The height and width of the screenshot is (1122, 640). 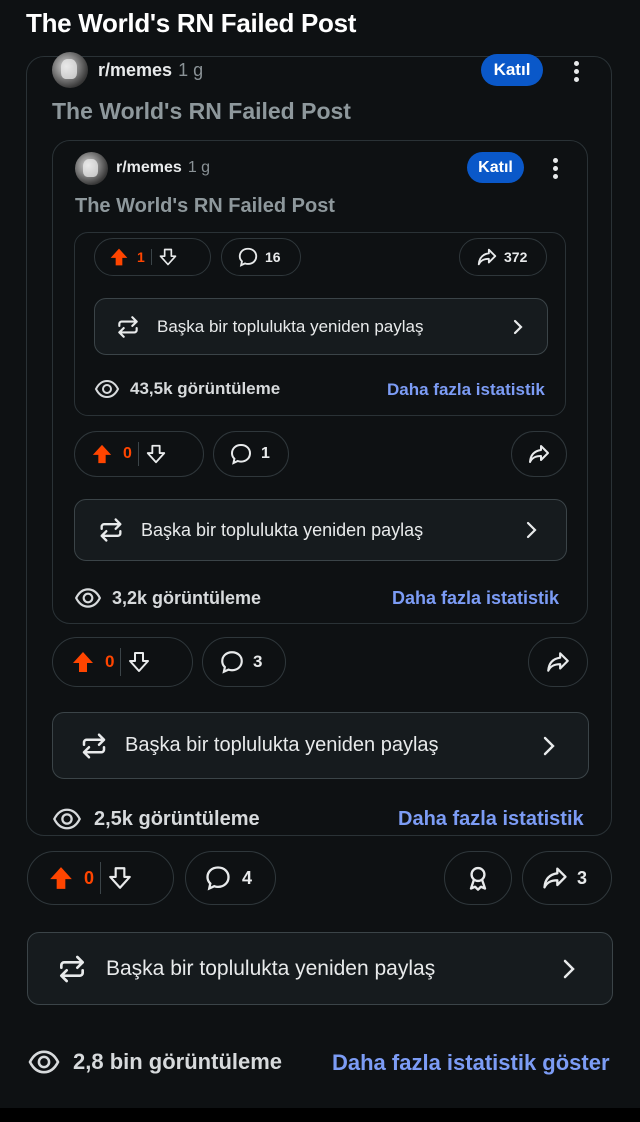 I want to click on comment-button: 3, so click(x=244, y=662).